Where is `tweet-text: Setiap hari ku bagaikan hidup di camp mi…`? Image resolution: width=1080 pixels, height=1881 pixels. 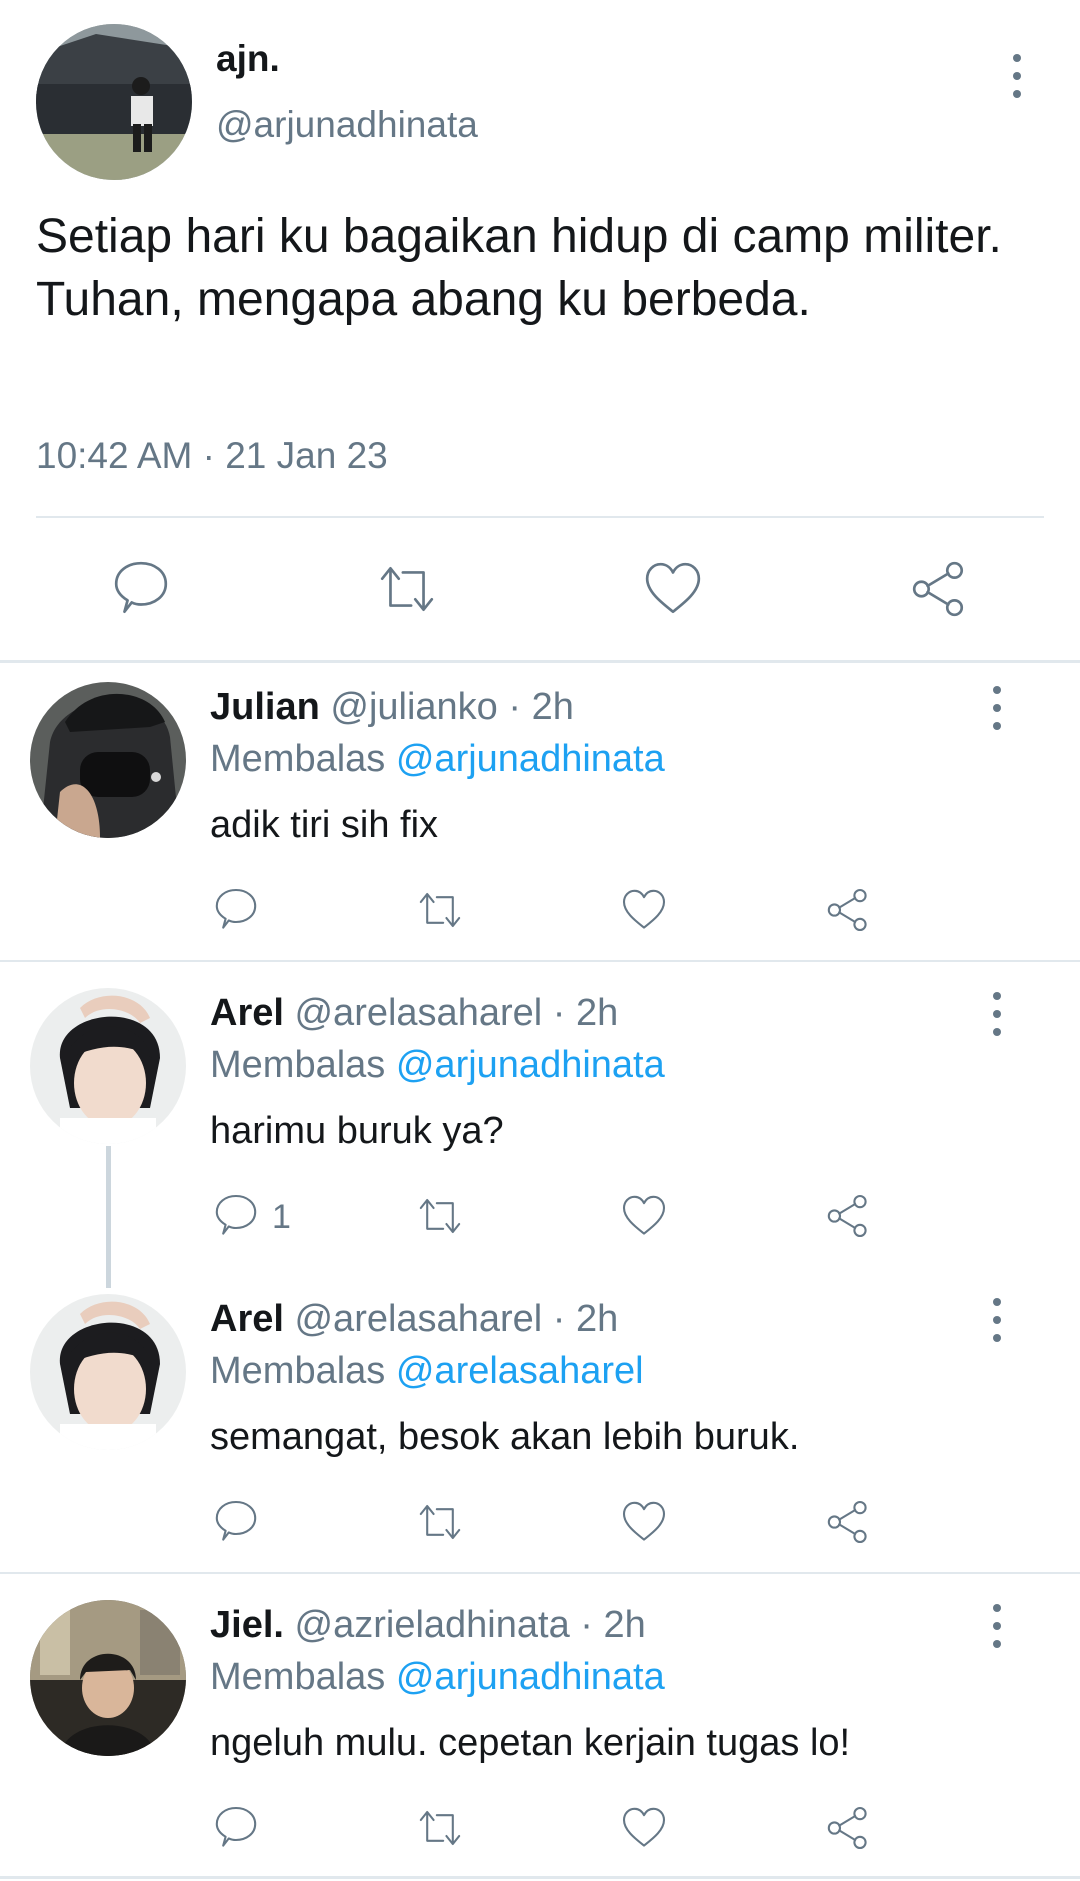 tweet-text: Setiap hari ku bagaikan hidup di camp mi… is located at coordinates (519, 268).